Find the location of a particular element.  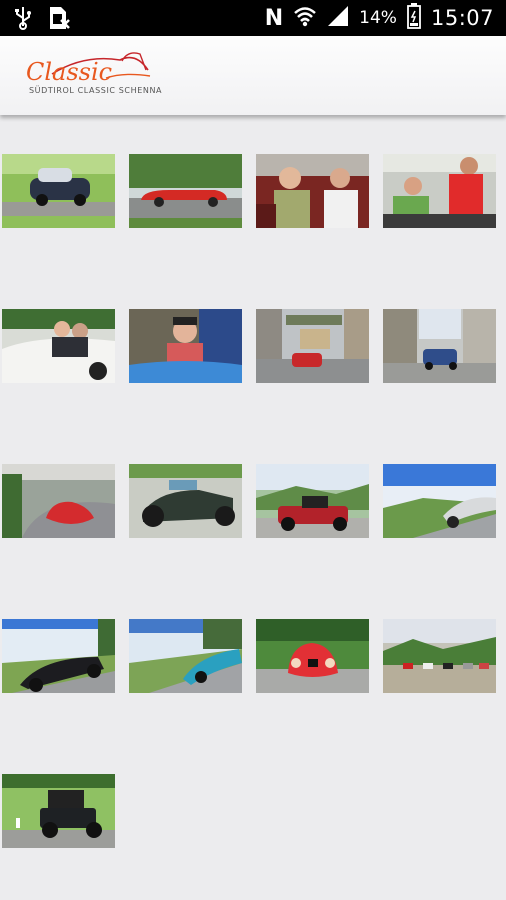

clock: 15:07 is located at coordinates (462, 18).